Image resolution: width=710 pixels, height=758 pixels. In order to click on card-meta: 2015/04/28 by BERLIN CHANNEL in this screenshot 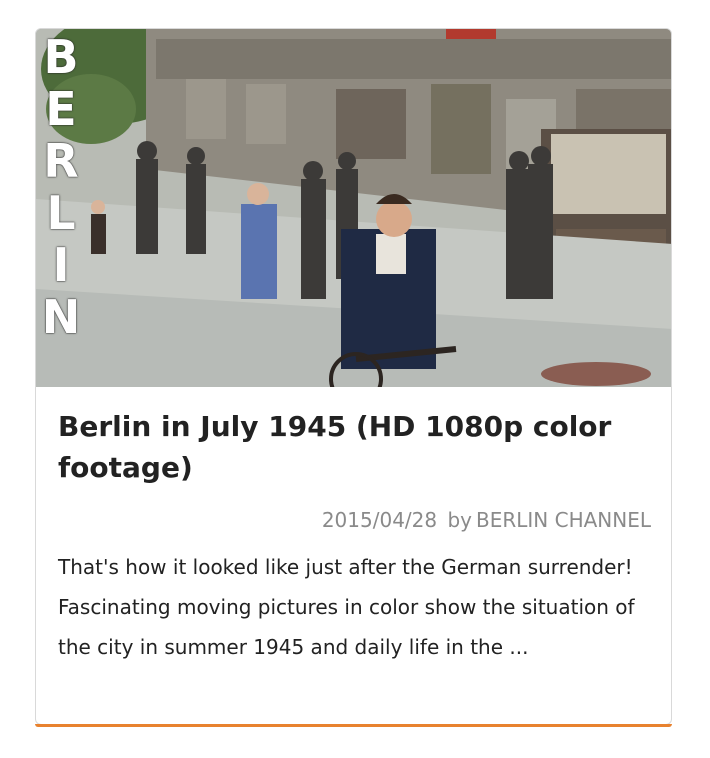, I will do `click(486, 520)`.